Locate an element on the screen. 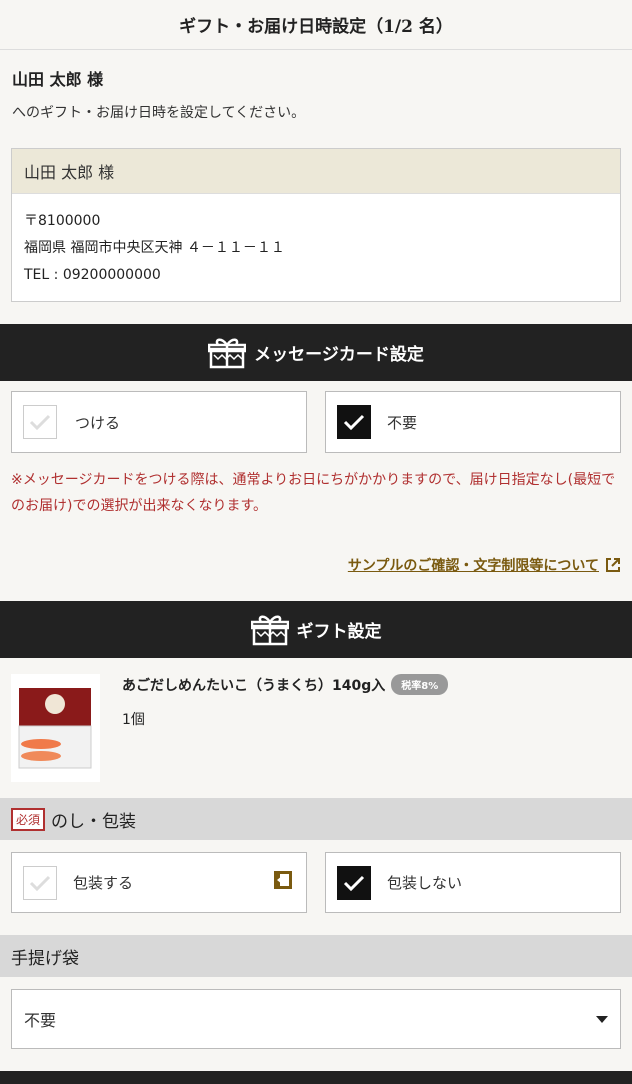  product-item: あごだしめんたいこ（うまくち）140g入 税率8% 1個 is located at coordinates (316, 728).